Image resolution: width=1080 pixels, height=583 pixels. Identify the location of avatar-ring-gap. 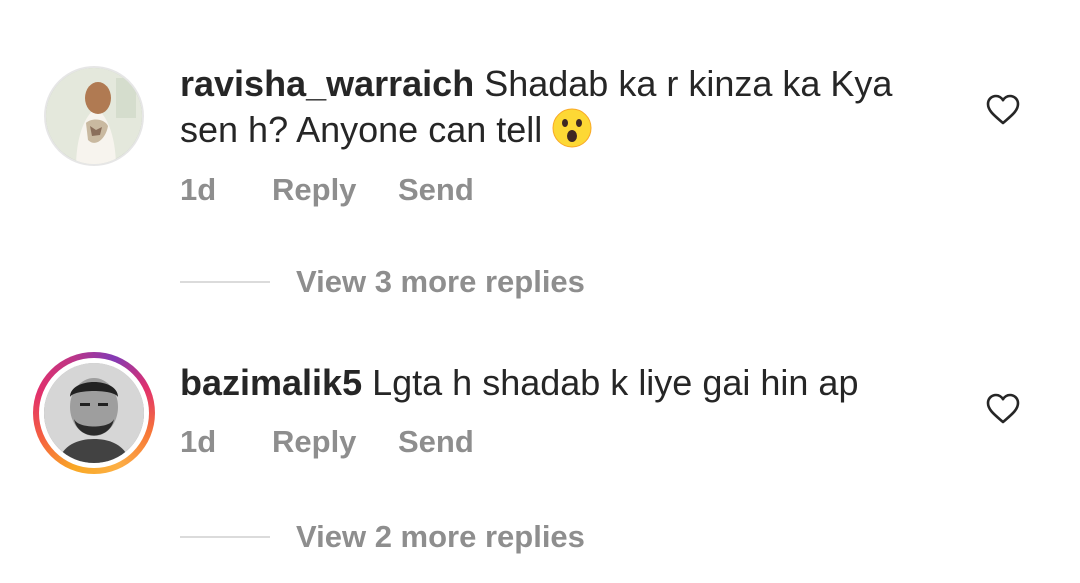
(94, 413).